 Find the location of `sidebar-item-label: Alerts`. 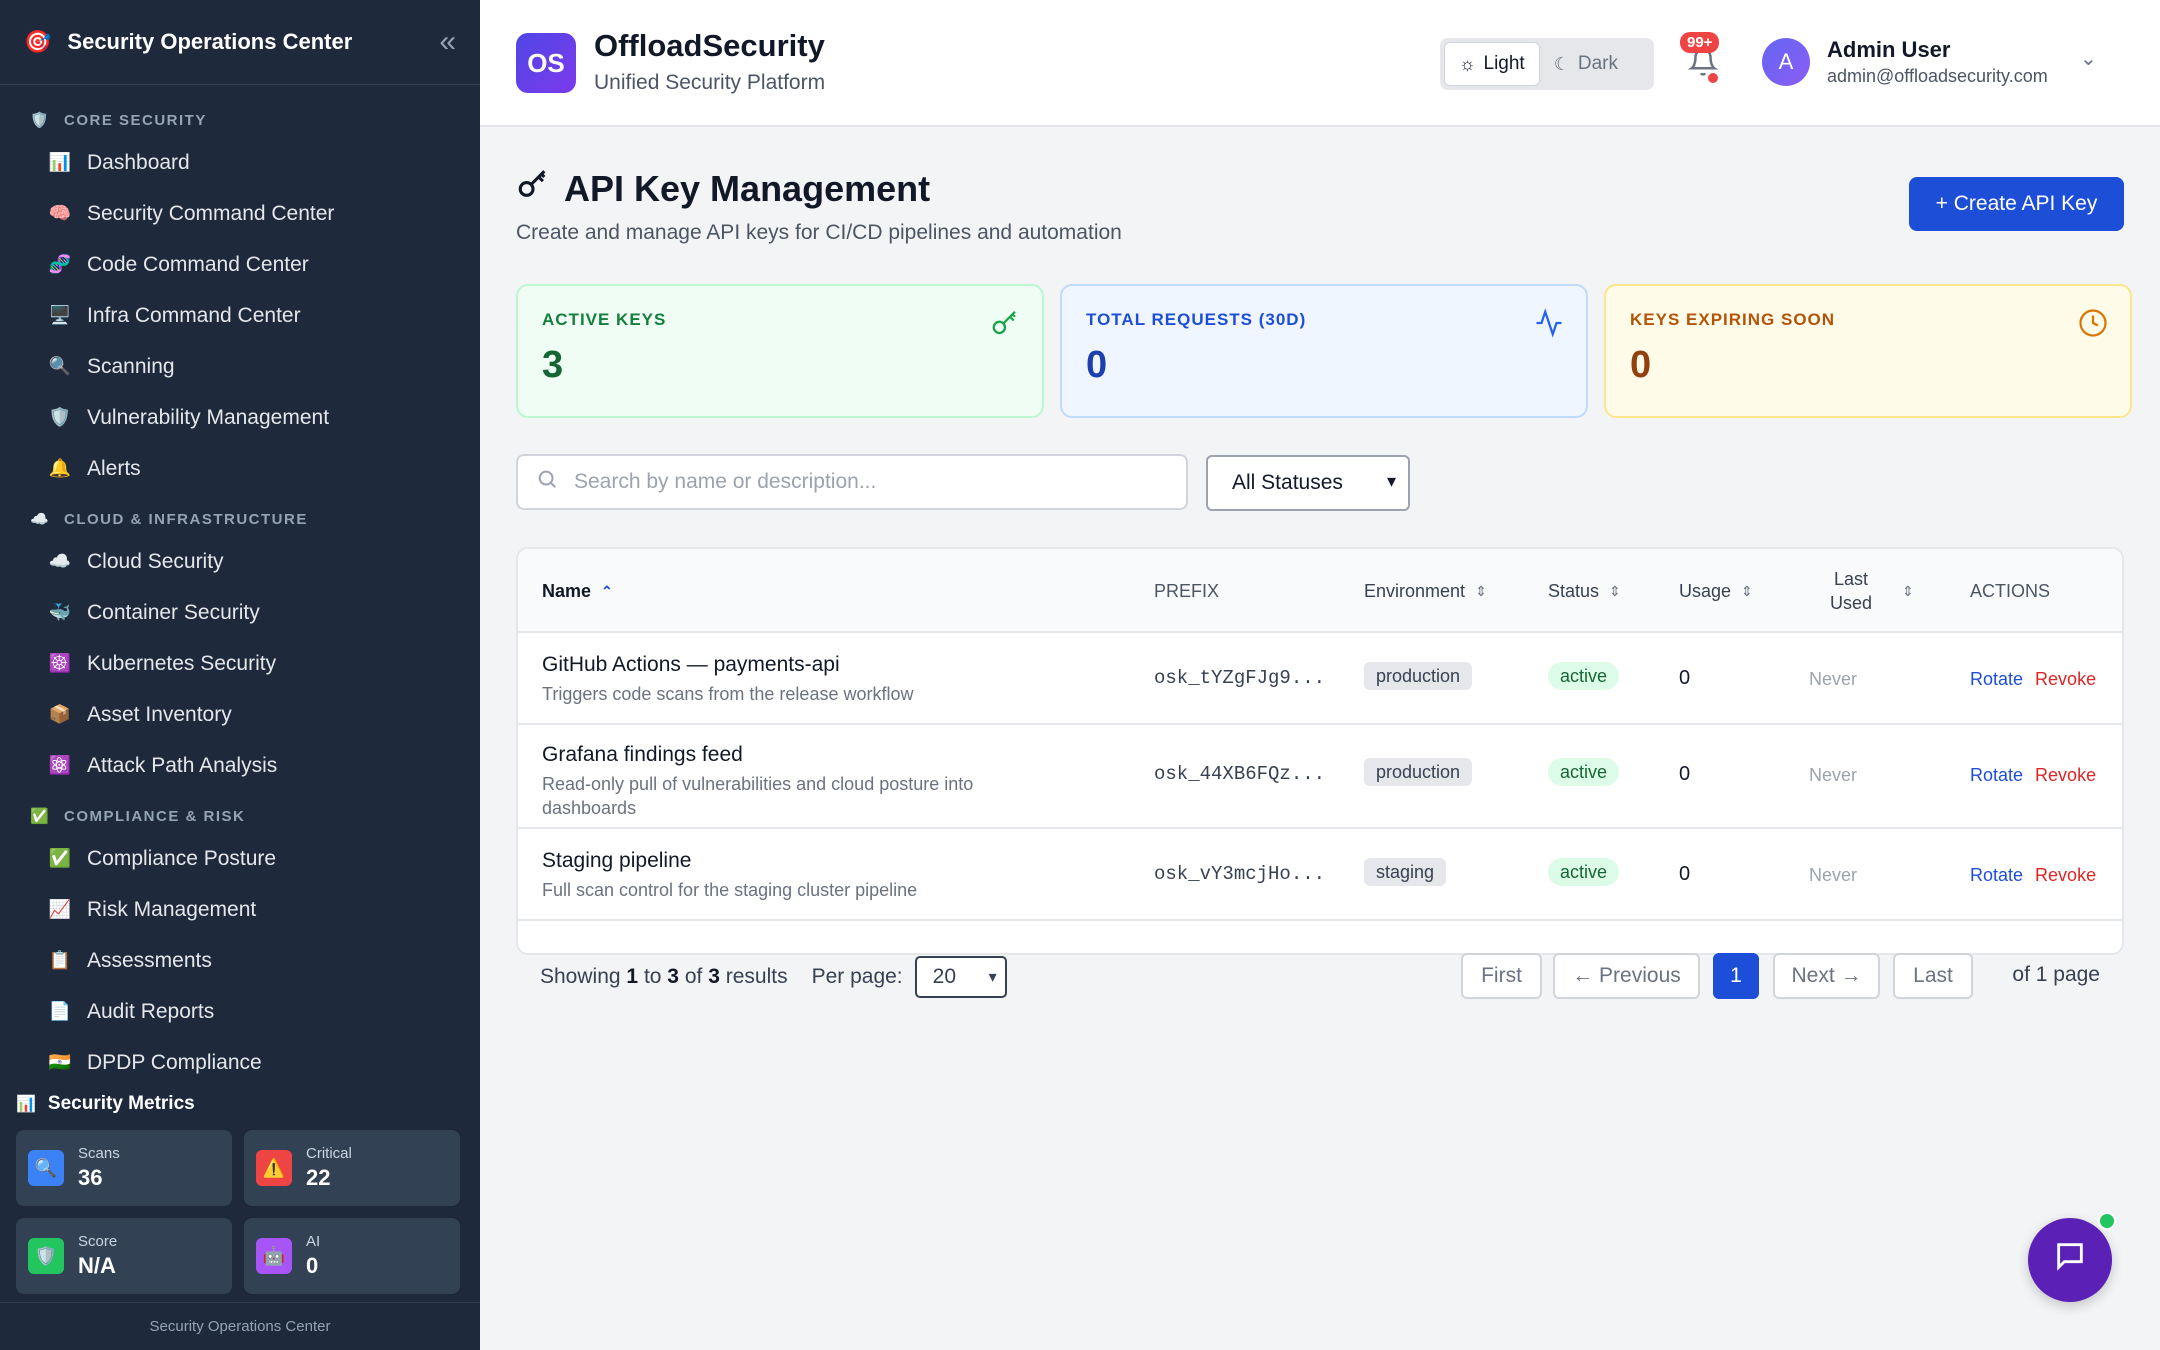

sidebar-item-label: Alerts is located at coordinates (114, 468).